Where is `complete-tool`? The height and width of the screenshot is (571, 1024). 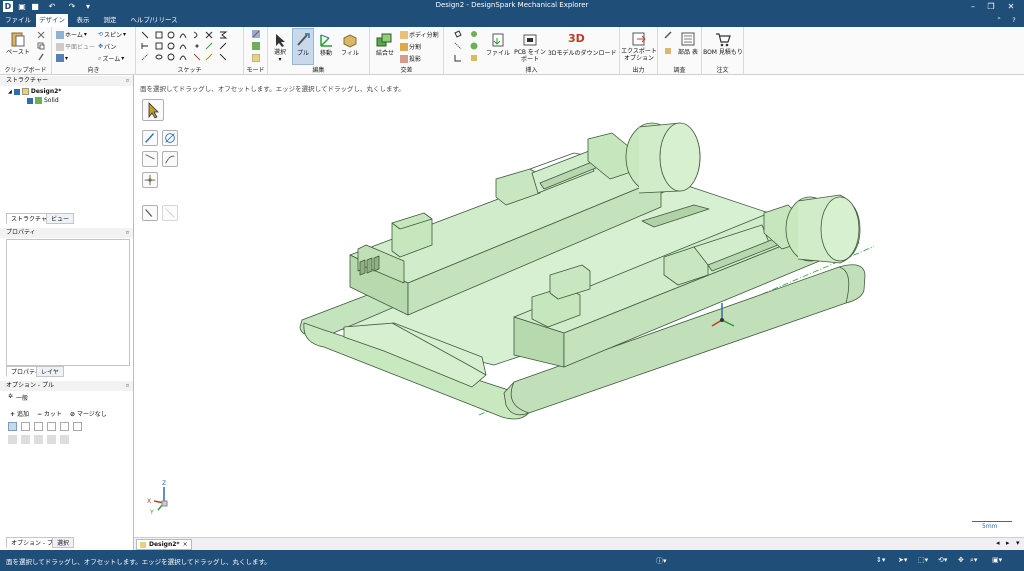 complete-tool is located at coordinates (150, 213).